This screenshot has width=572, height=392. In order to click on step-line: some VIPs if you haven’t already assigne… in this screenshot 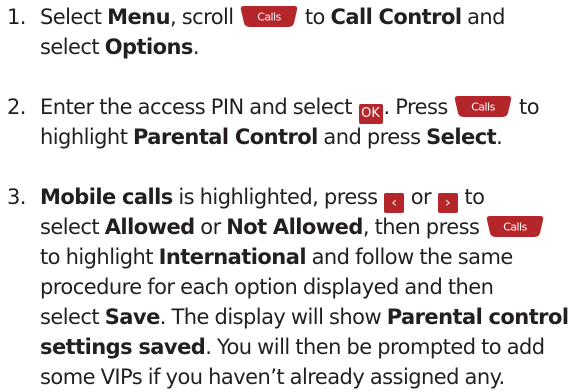, I will do `click(286, 377)`.